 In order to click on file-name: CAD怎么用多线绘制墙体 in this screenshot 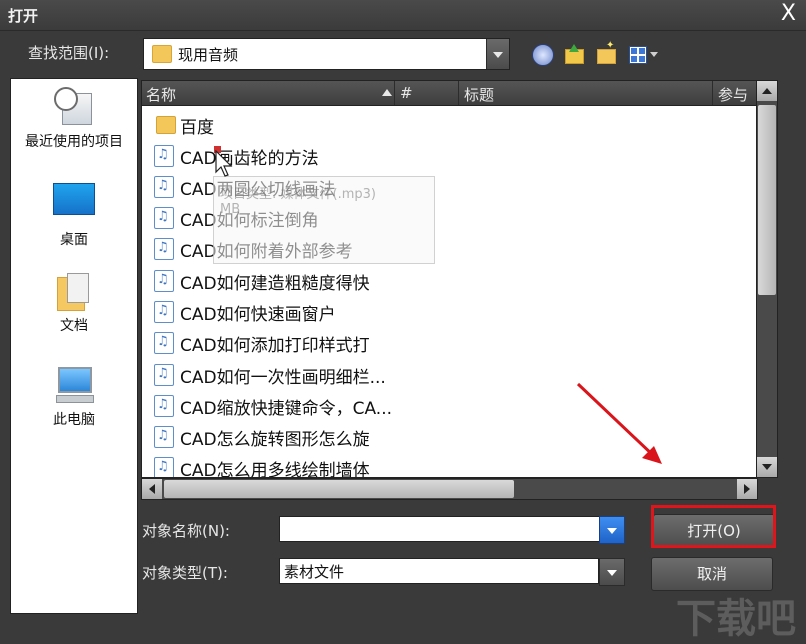, I will do `click(275, 469)`.